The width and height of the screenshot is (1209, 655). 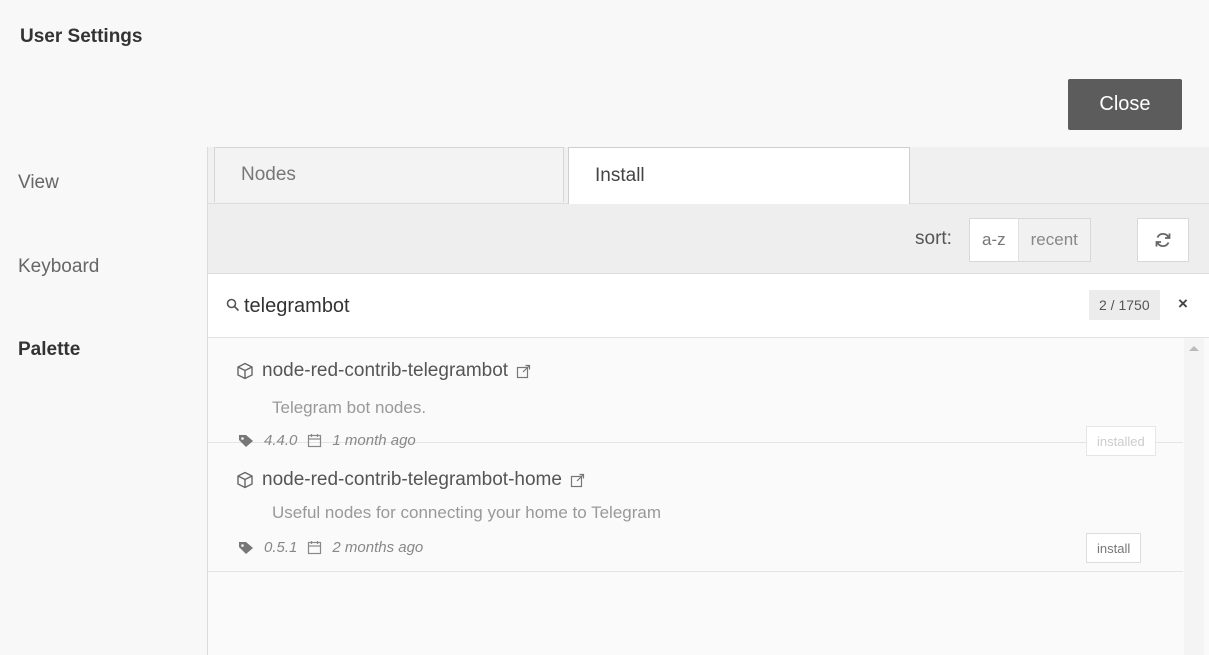 I want to click on package-updated: 2 months ago, so click(x=378, y=547).